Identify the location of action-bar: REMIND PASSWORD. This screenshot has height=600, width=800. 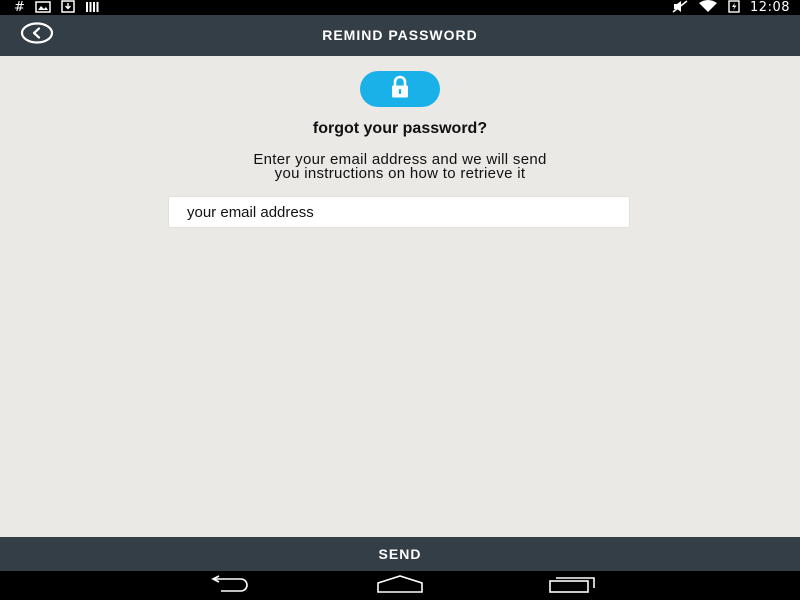
(400, 35).